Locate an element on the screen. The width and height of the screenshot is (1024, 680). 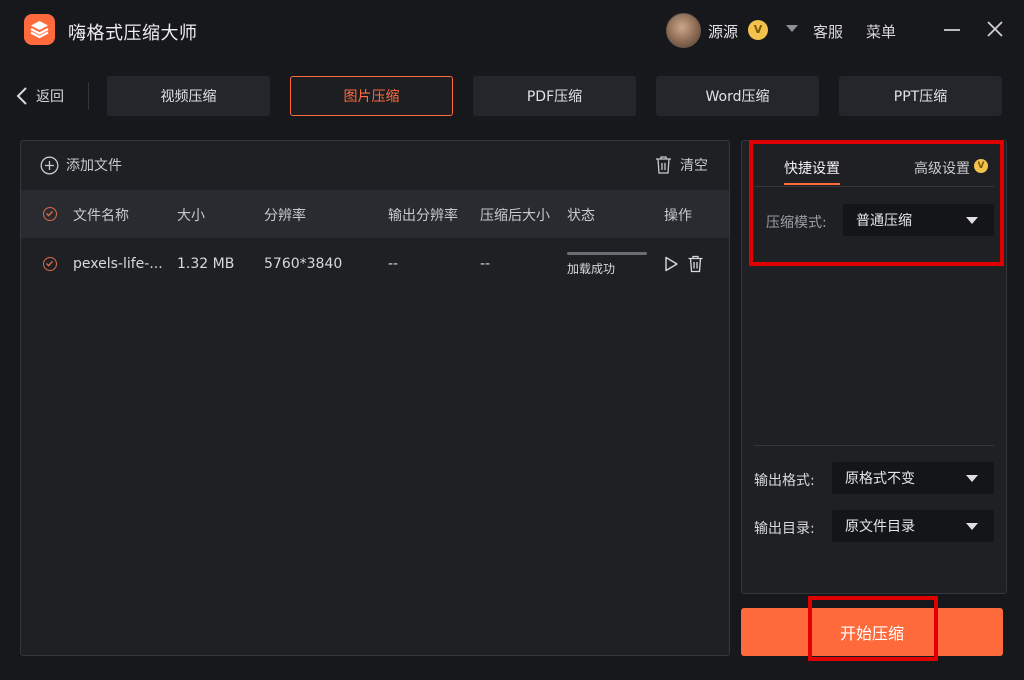
tab-advanced-settings: 高级设置 is located at coordinates (942, 168).